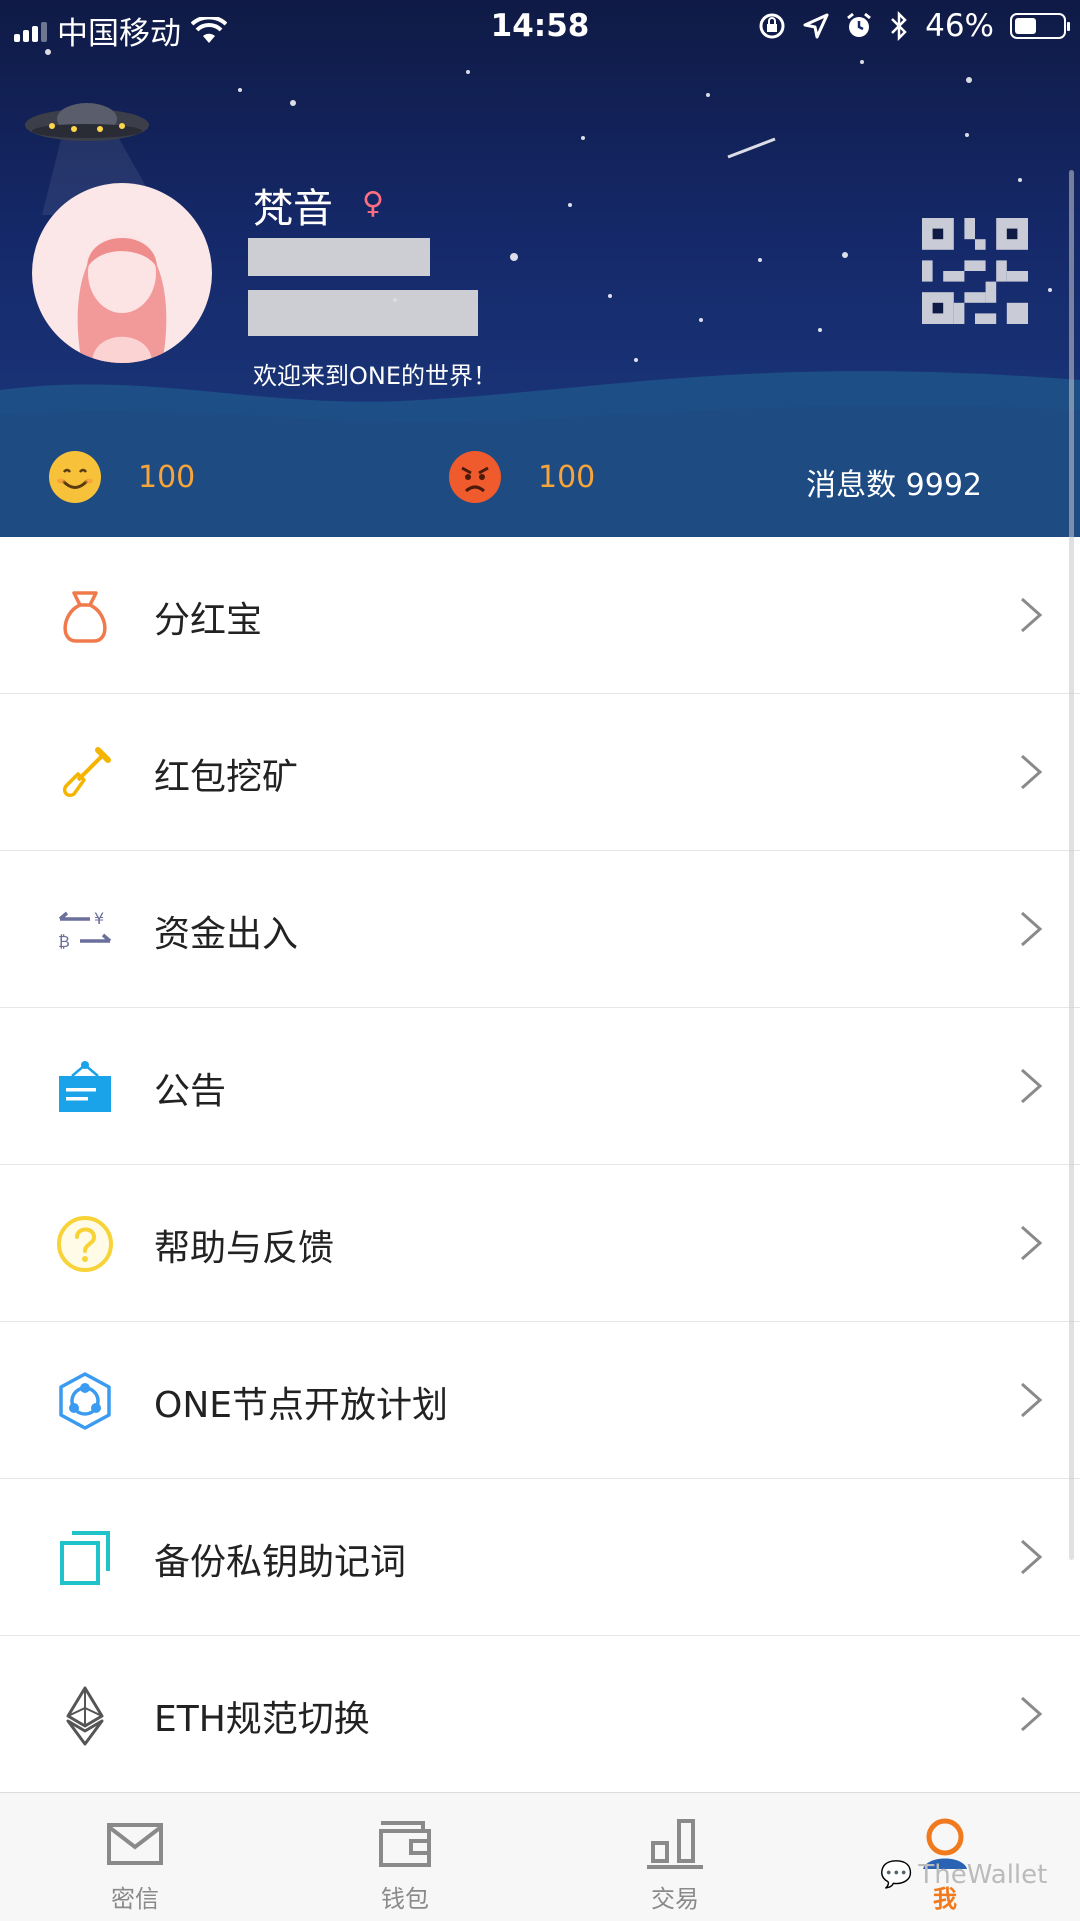  I want to click on shovel-icon, so click(86, 772).